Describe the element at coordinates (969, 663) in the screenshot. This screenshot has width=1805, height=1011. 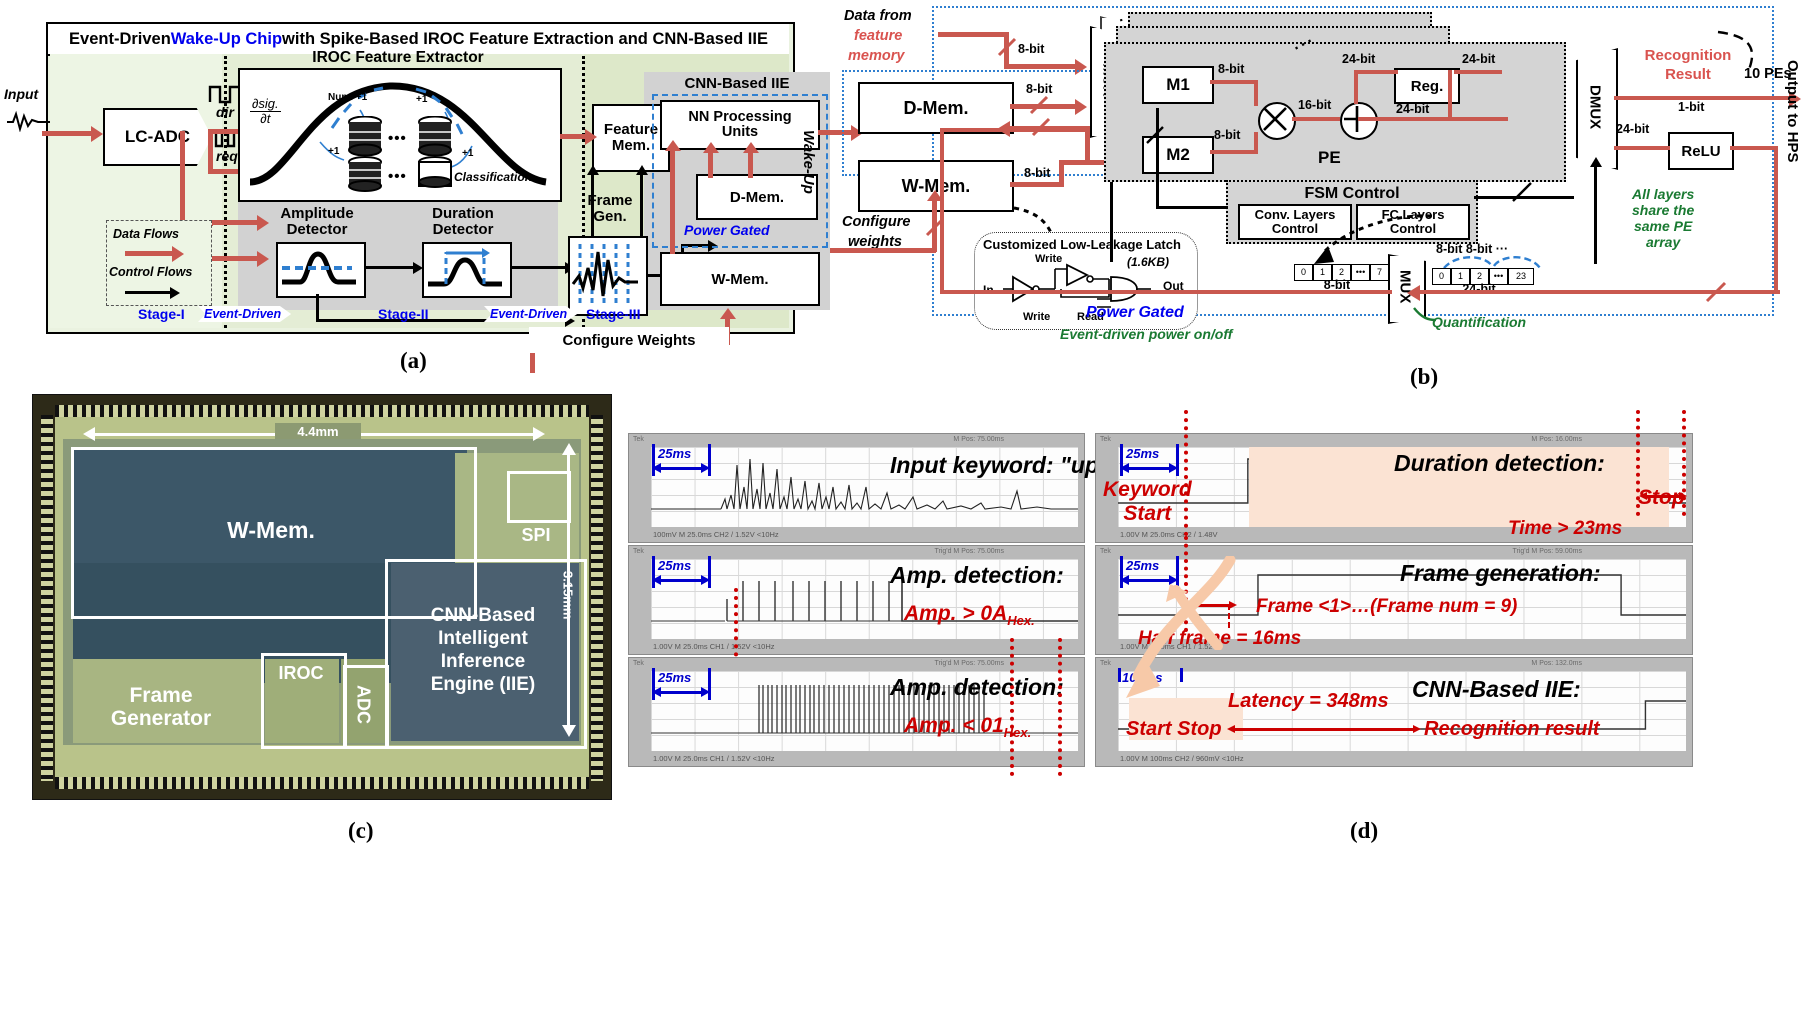
I see `scope3-pos: Trig'd M Pos: 75.00ms` at that location.